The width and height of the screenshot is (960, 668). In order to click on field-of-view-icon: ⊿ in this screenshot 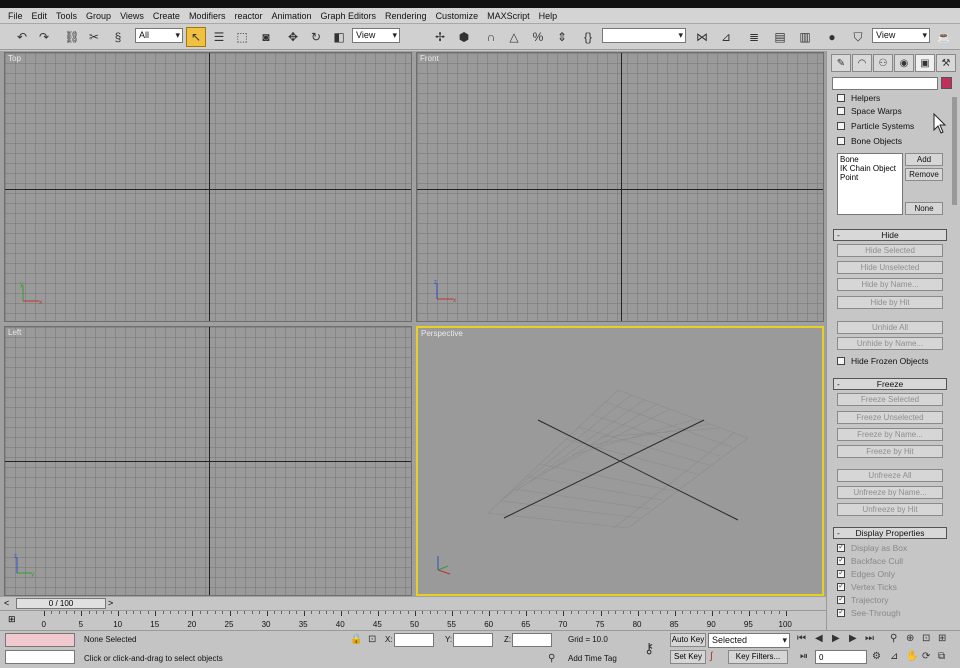, I will do `click(894, 656)`.